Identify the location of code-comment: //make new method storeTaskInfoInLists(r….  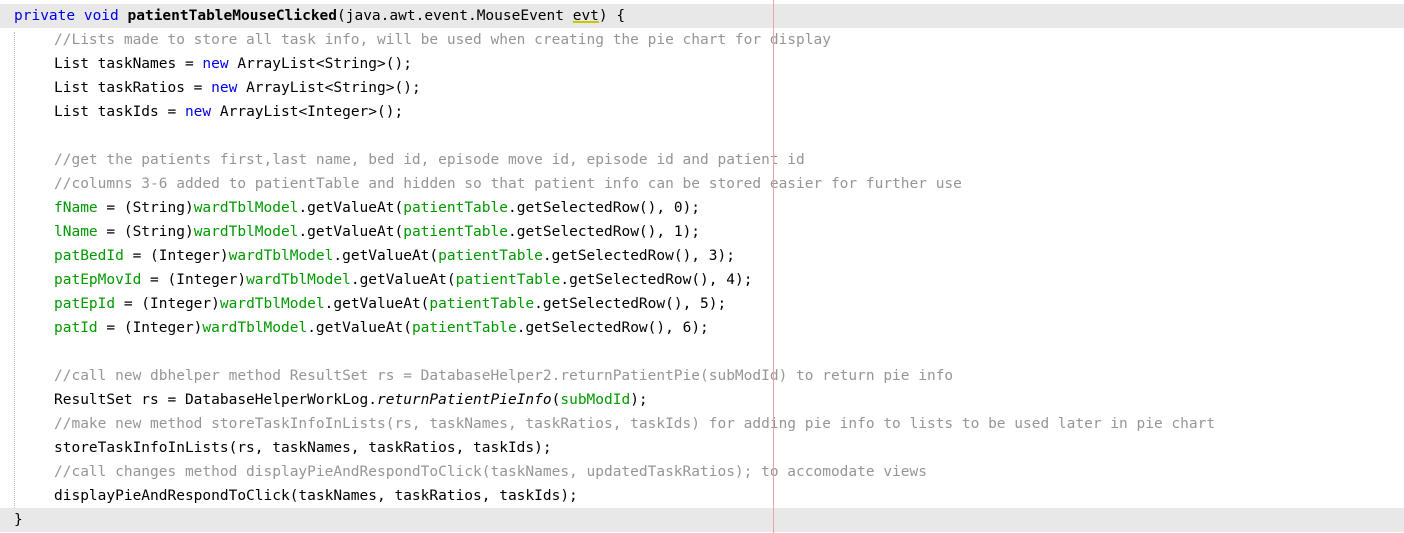
(635, 424).